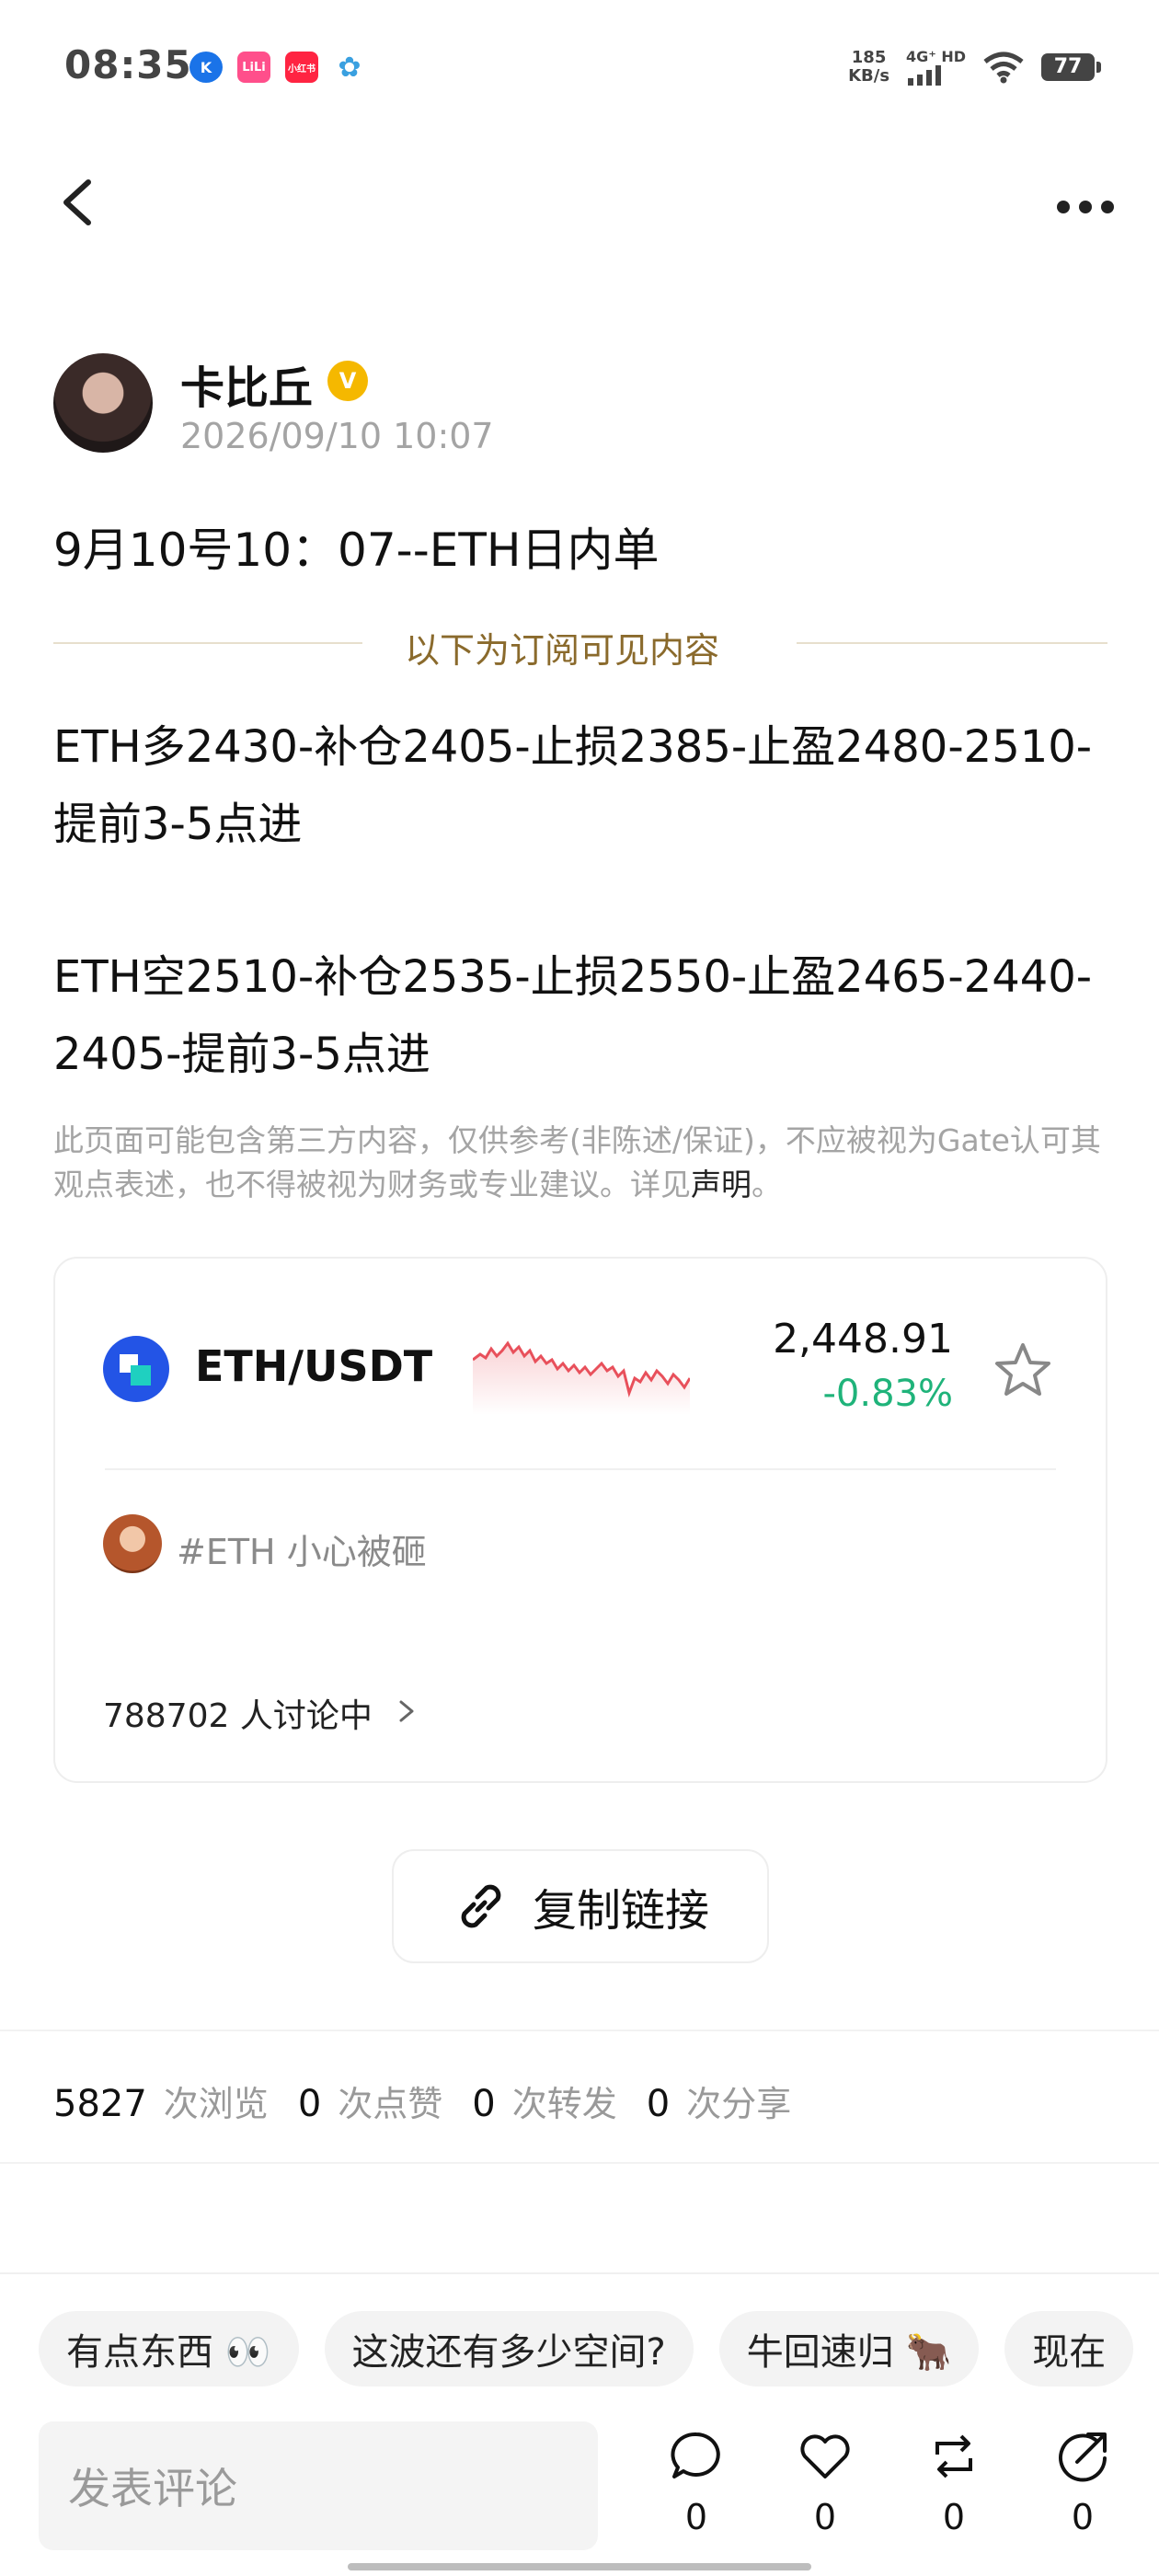 This screenshot has width=1159, height=2576. I want to click on likes-label: 次点赞, so click(390, 2104).